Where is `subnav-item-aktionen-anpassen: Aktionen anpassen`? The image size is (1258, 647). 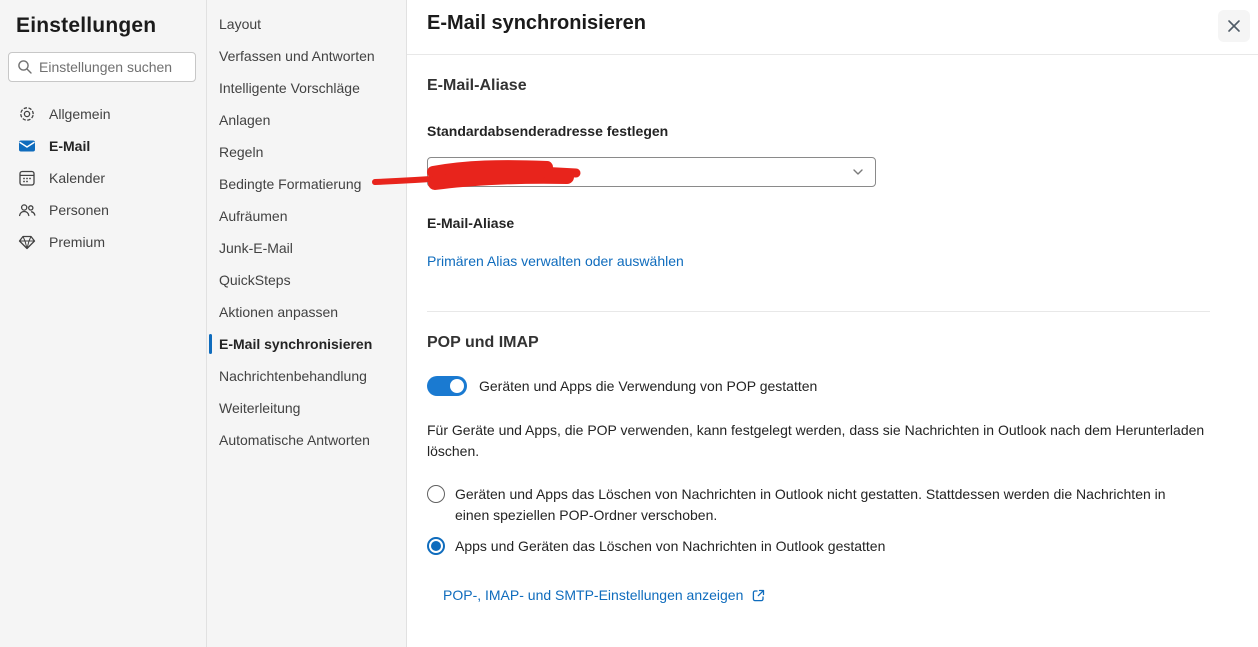 subnav-item-aktionen-anpassen: Aktionen anpassen is located at coordinates (306, 312).